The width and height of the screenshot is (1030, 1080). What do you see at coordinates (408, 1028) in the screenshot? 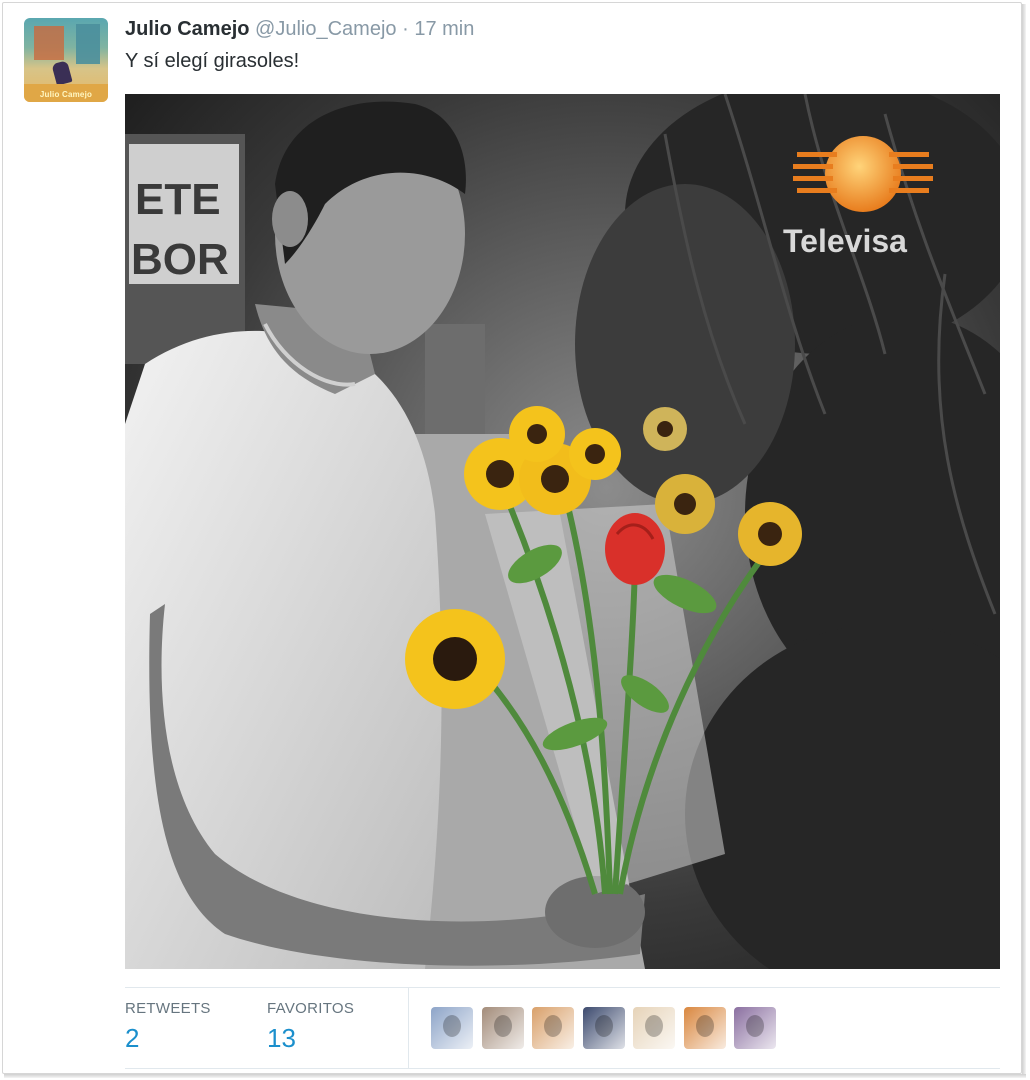
I see `stats-divider-vertical` at bounding box center [408, 1028].